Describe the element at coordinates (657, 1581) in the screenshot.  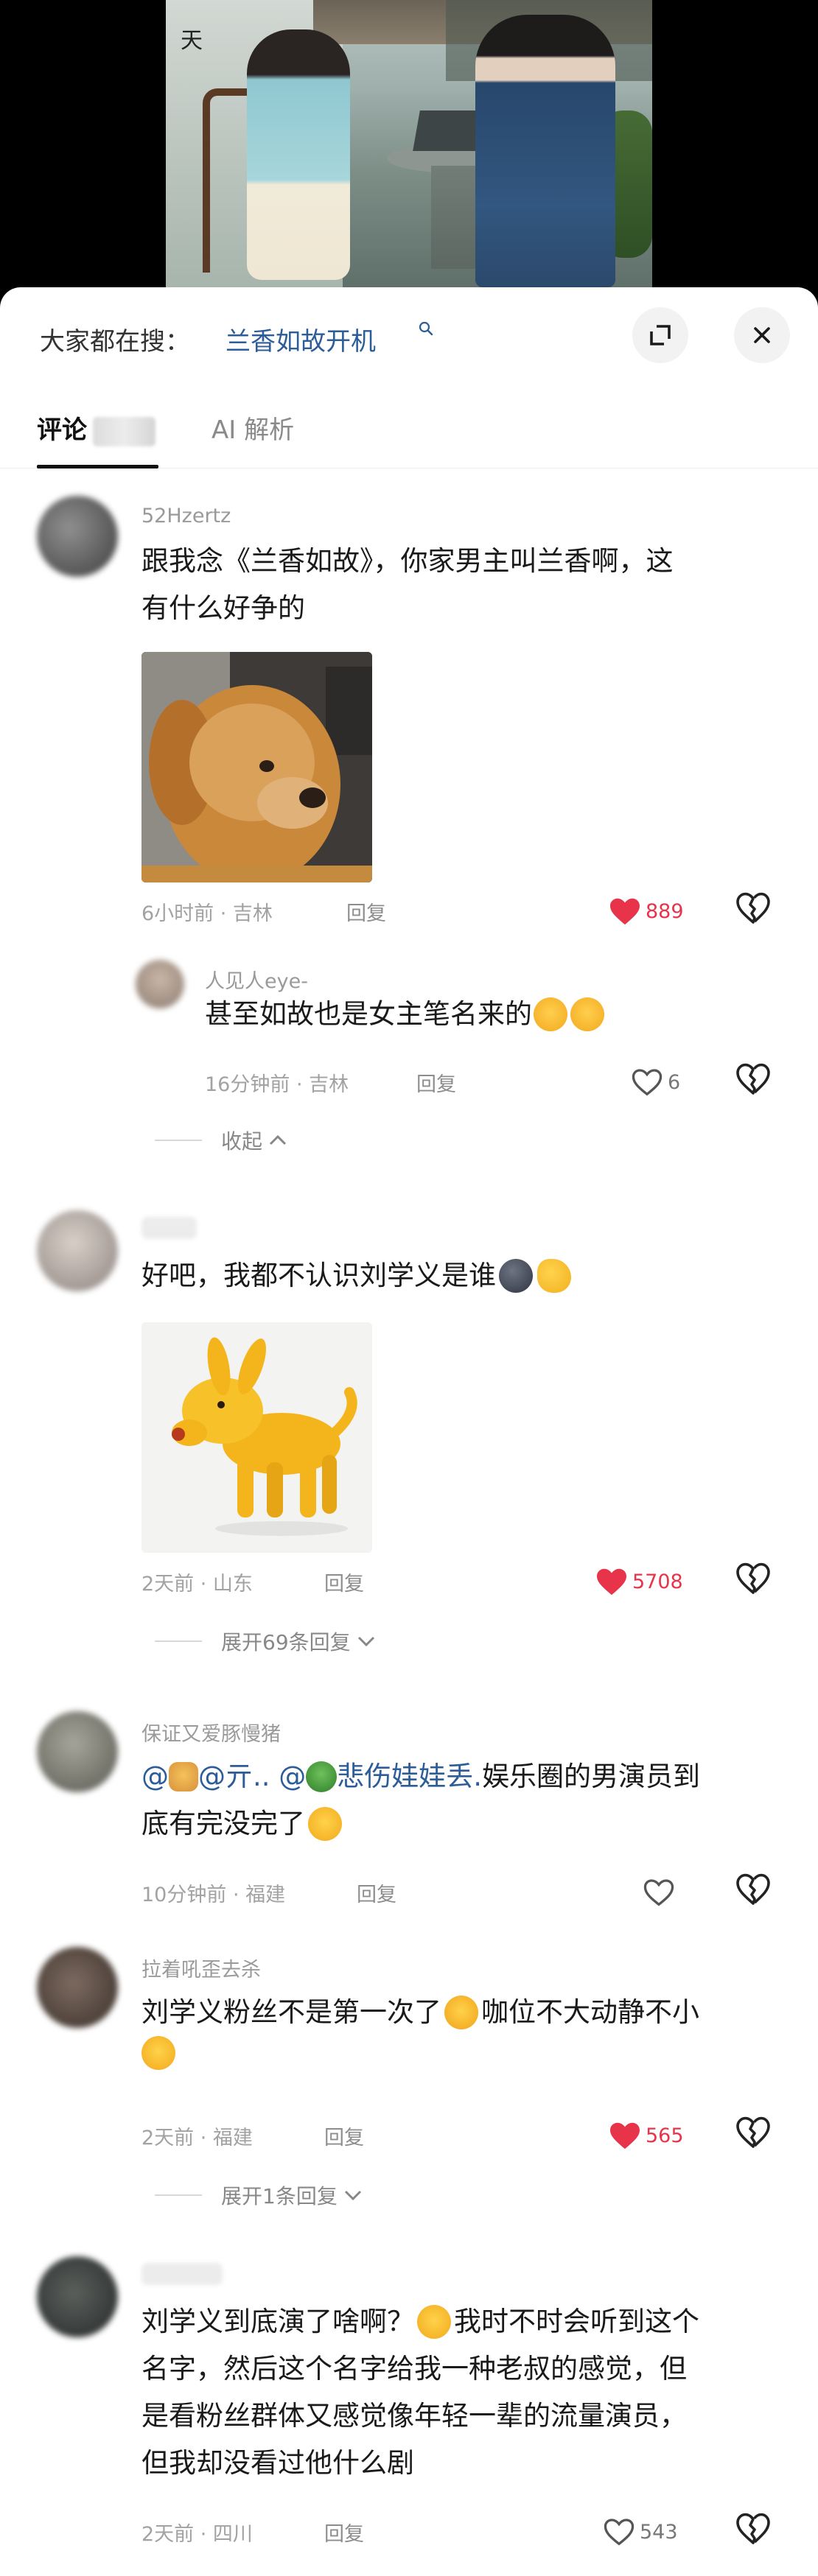
I see `like-count: 5708` at that location.